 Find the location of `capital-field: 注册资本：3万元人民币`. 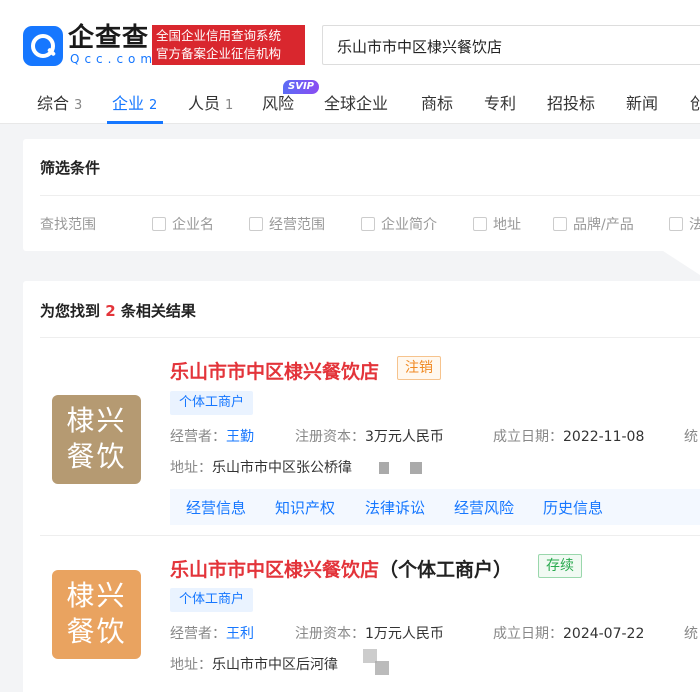

capital-field: 注册资本：3万元人民币 is located at coordinates (369, 437).